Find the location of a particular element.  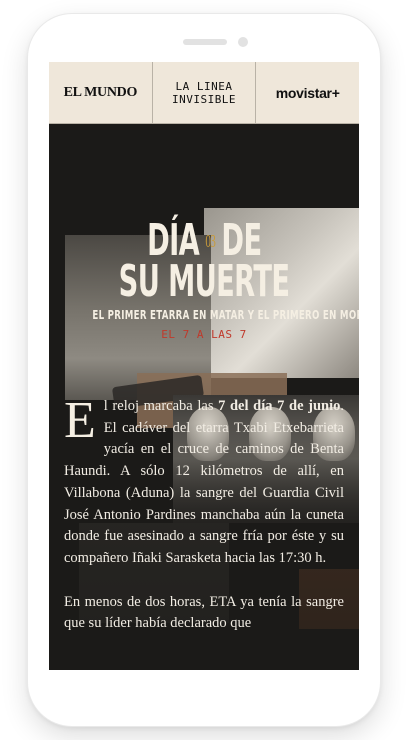

hero-dates: EL 7 A LAS 7 is located at coordinates (204, 334).